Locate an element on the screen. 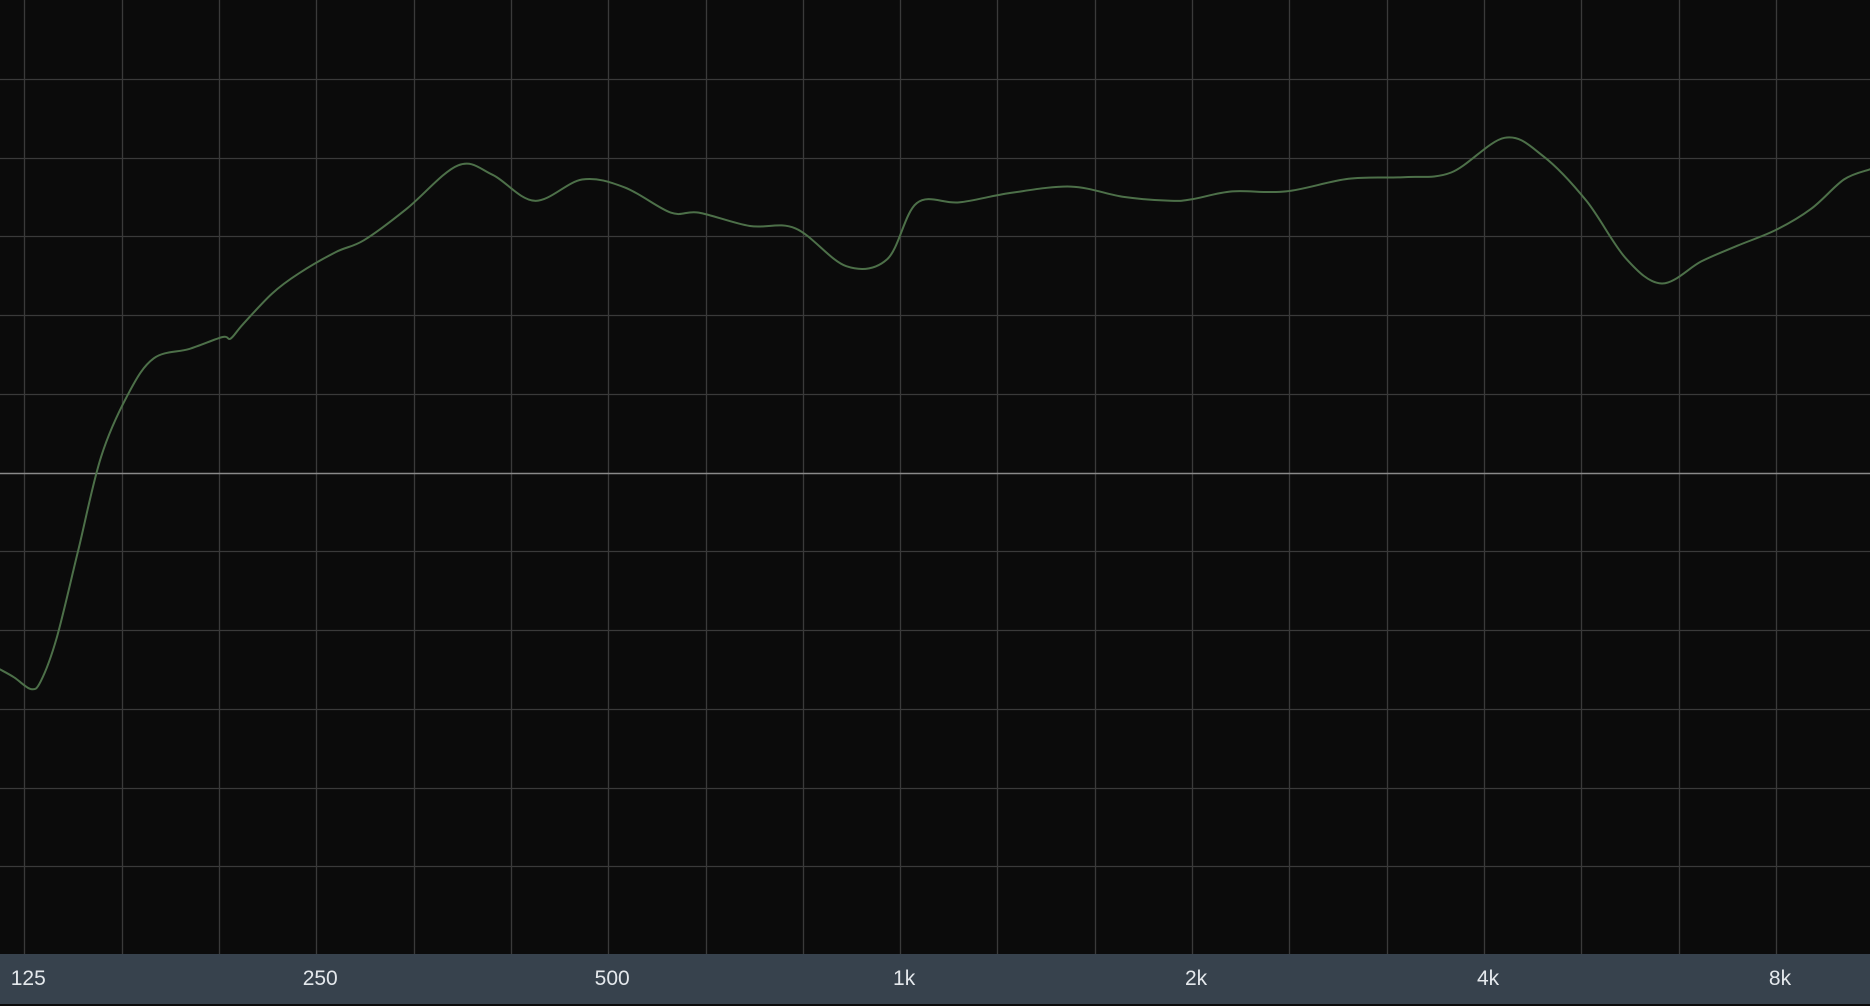 The image size is (1870, 1006). x-tick-label-1k: 1k is located at coordinates (904, 978).